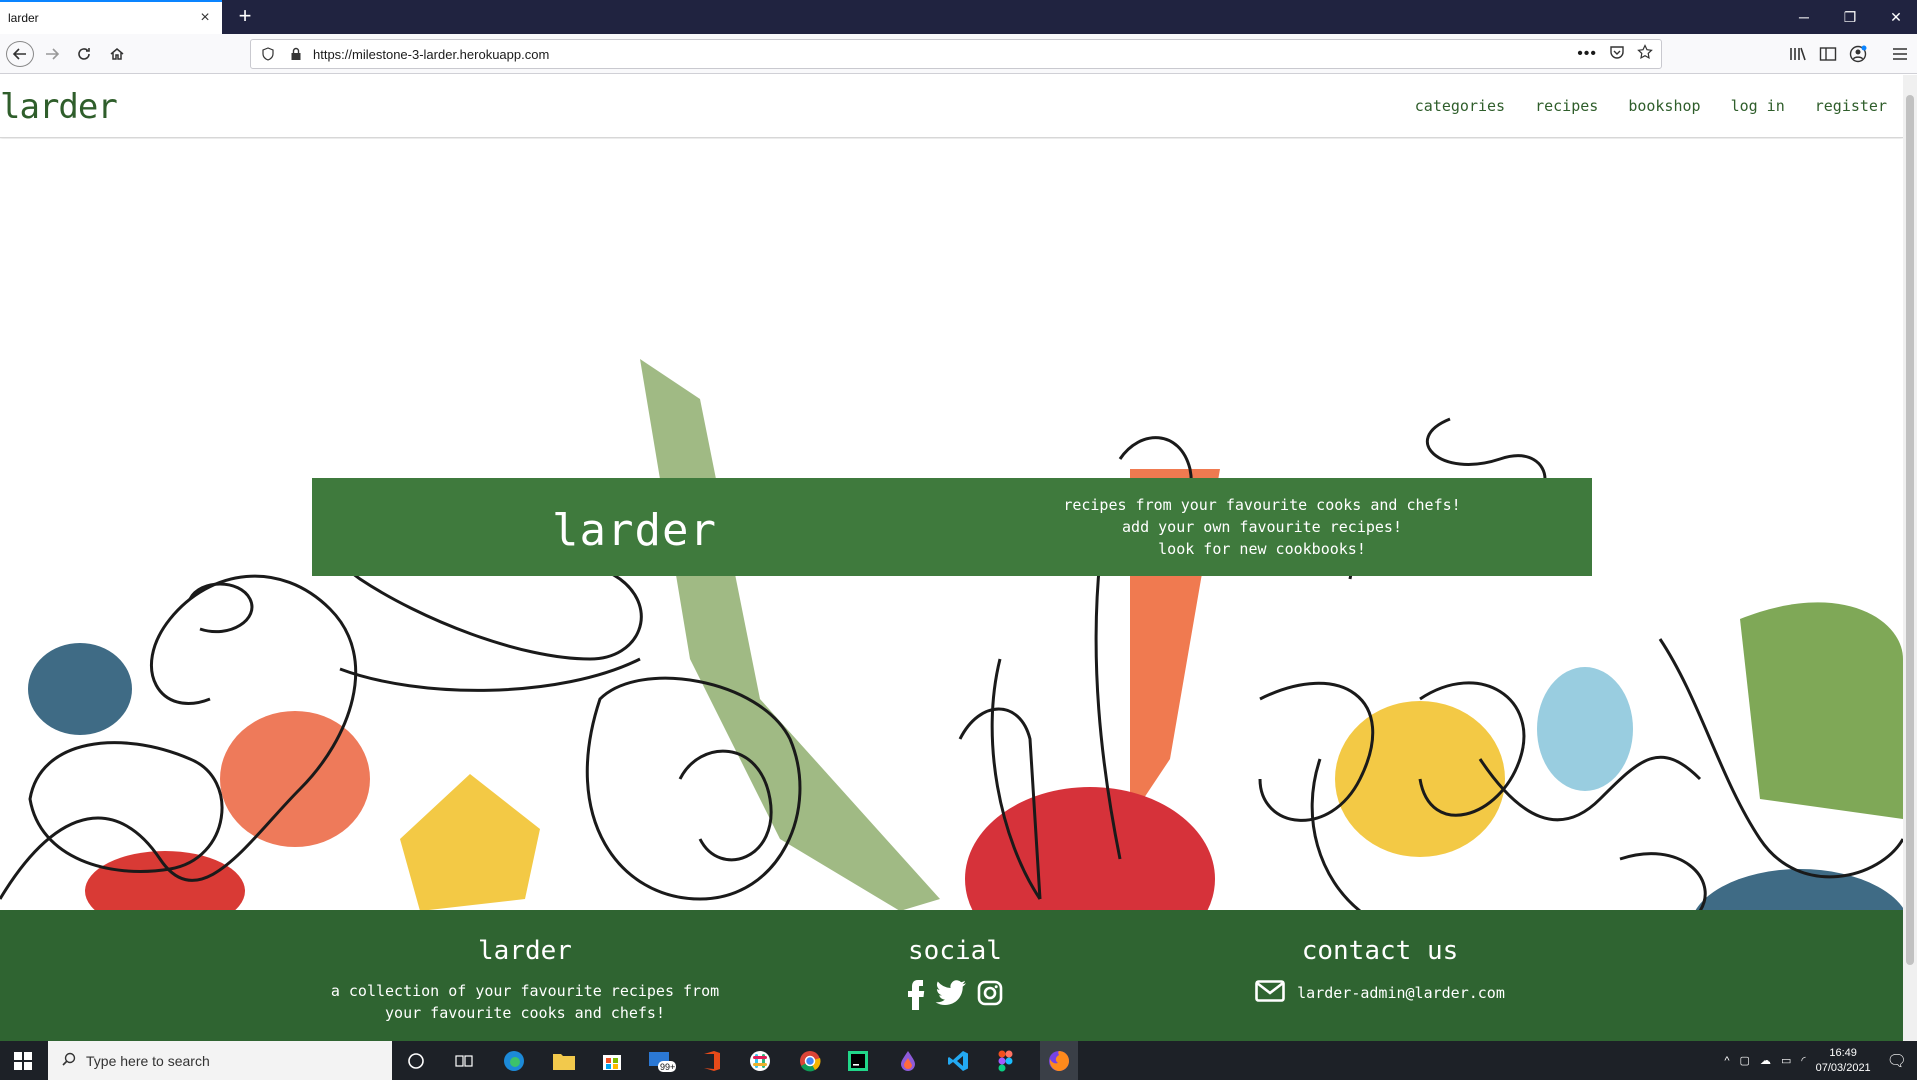 Image resolution: width=1917 pixels, height=1080 pixels. What do you see at coordinates (431, 54) in the screenshot?
I see `url-text: https://milestone-3-larder.herokuapp.com` at bounding box center [431, 54].